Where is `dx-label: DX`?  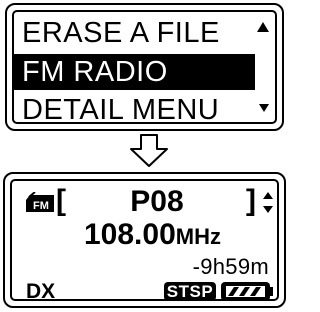
dx-label: DX is located at coordinates (41, 291).